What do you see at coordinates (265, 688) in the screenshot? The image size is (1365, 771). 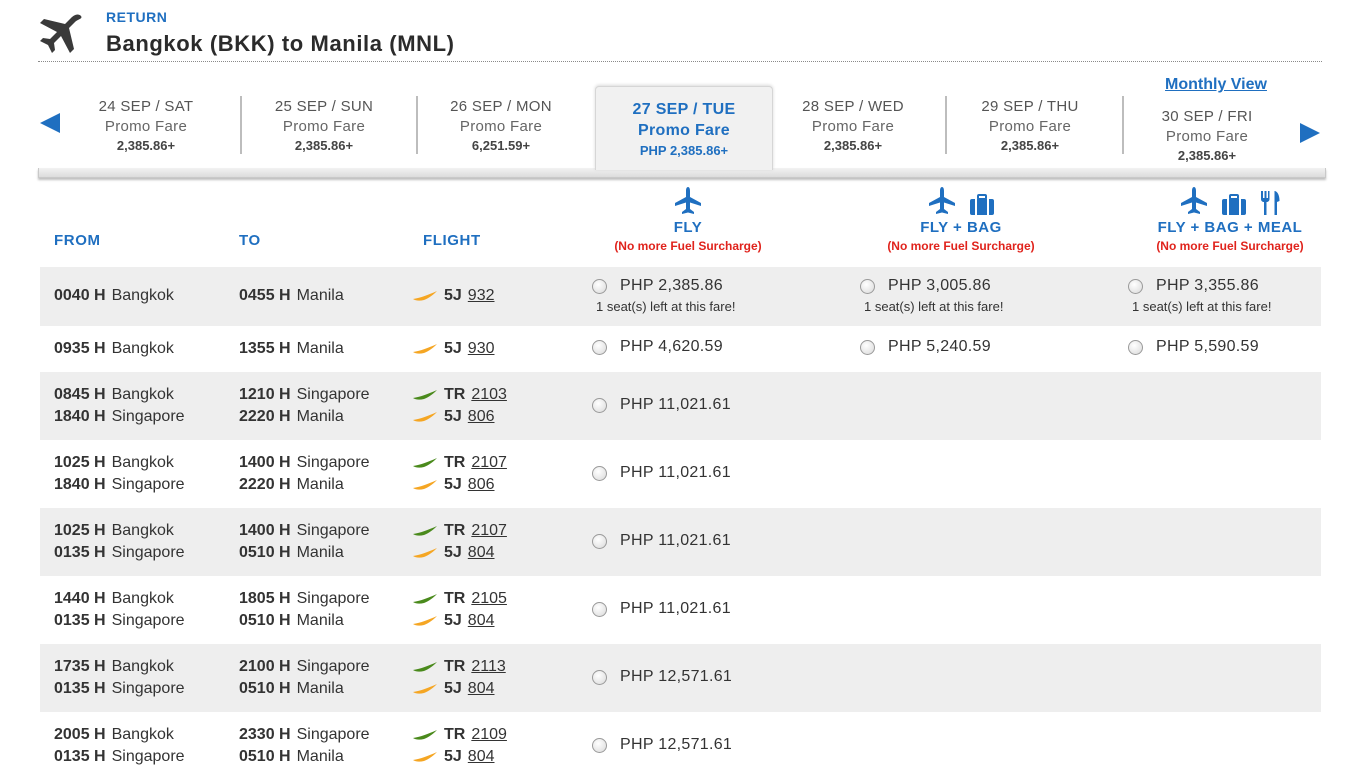 I see `arrival-time: 0510 H` at bounding box center [265, 688].